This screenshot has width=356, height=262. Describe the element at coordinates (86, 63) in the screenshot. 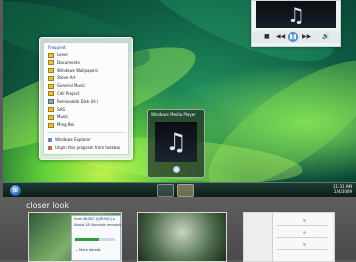

I see `jump-list-item: Documents` at that location.